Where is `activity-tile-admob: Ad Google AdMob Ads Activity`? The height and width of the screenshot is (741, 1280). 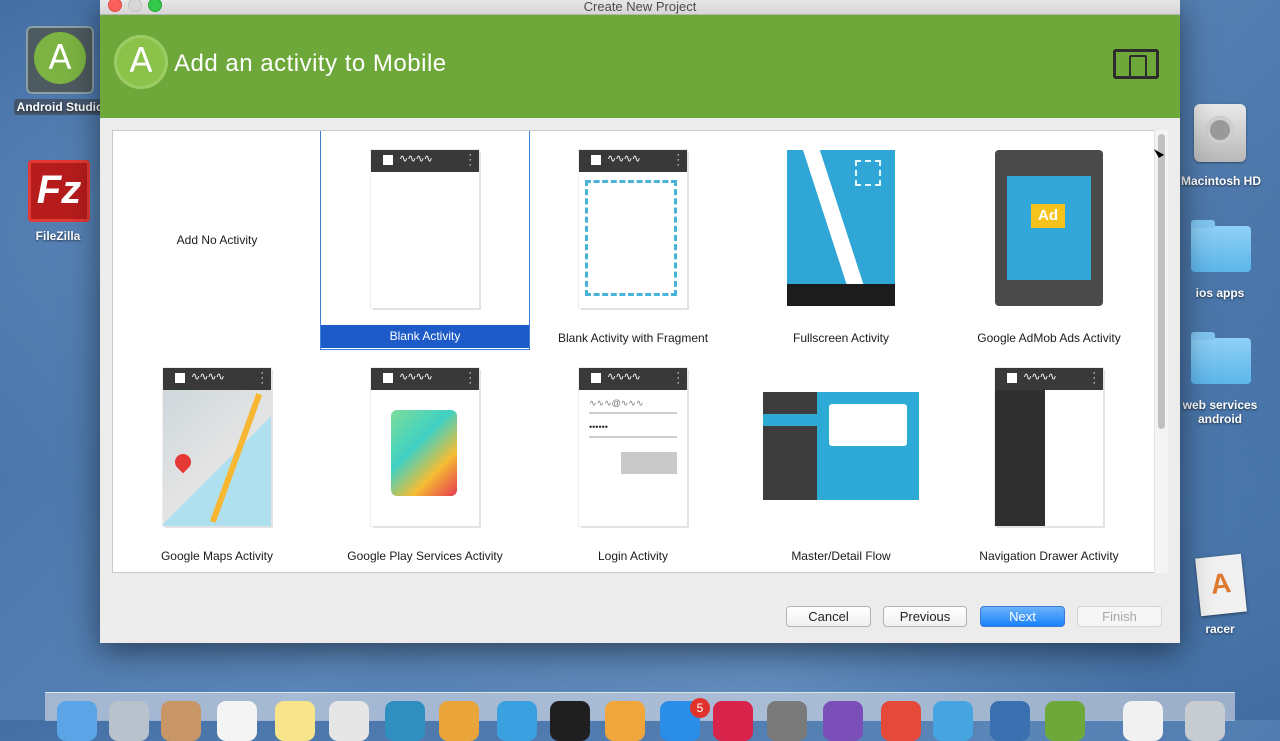 activity-tile-admob: Ad Google AdMob Ads Activity is located at coordinates (1049, 240).